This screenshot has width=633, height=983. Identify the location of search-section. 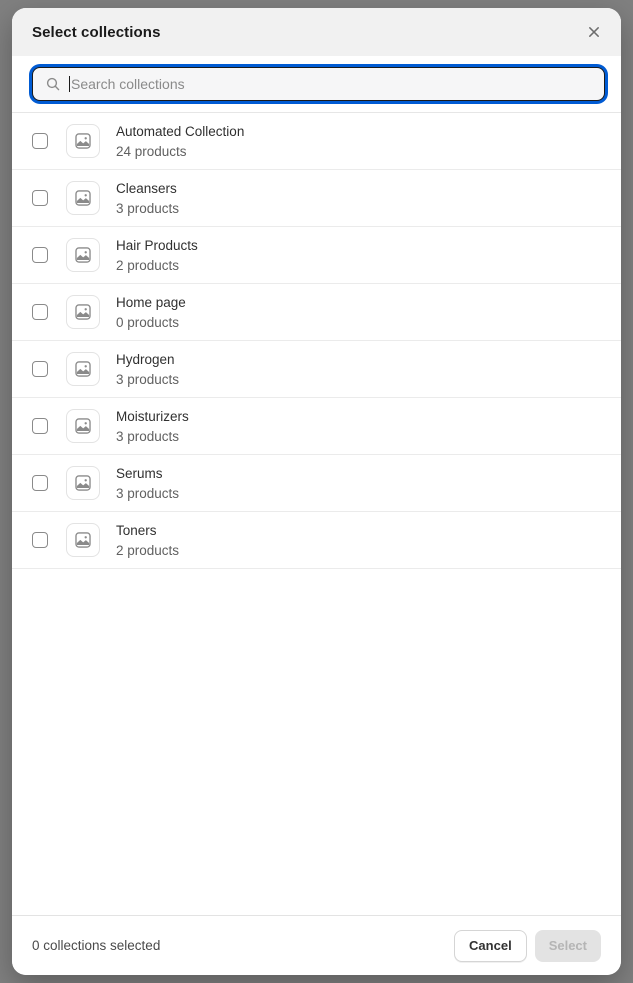
(316, 84).